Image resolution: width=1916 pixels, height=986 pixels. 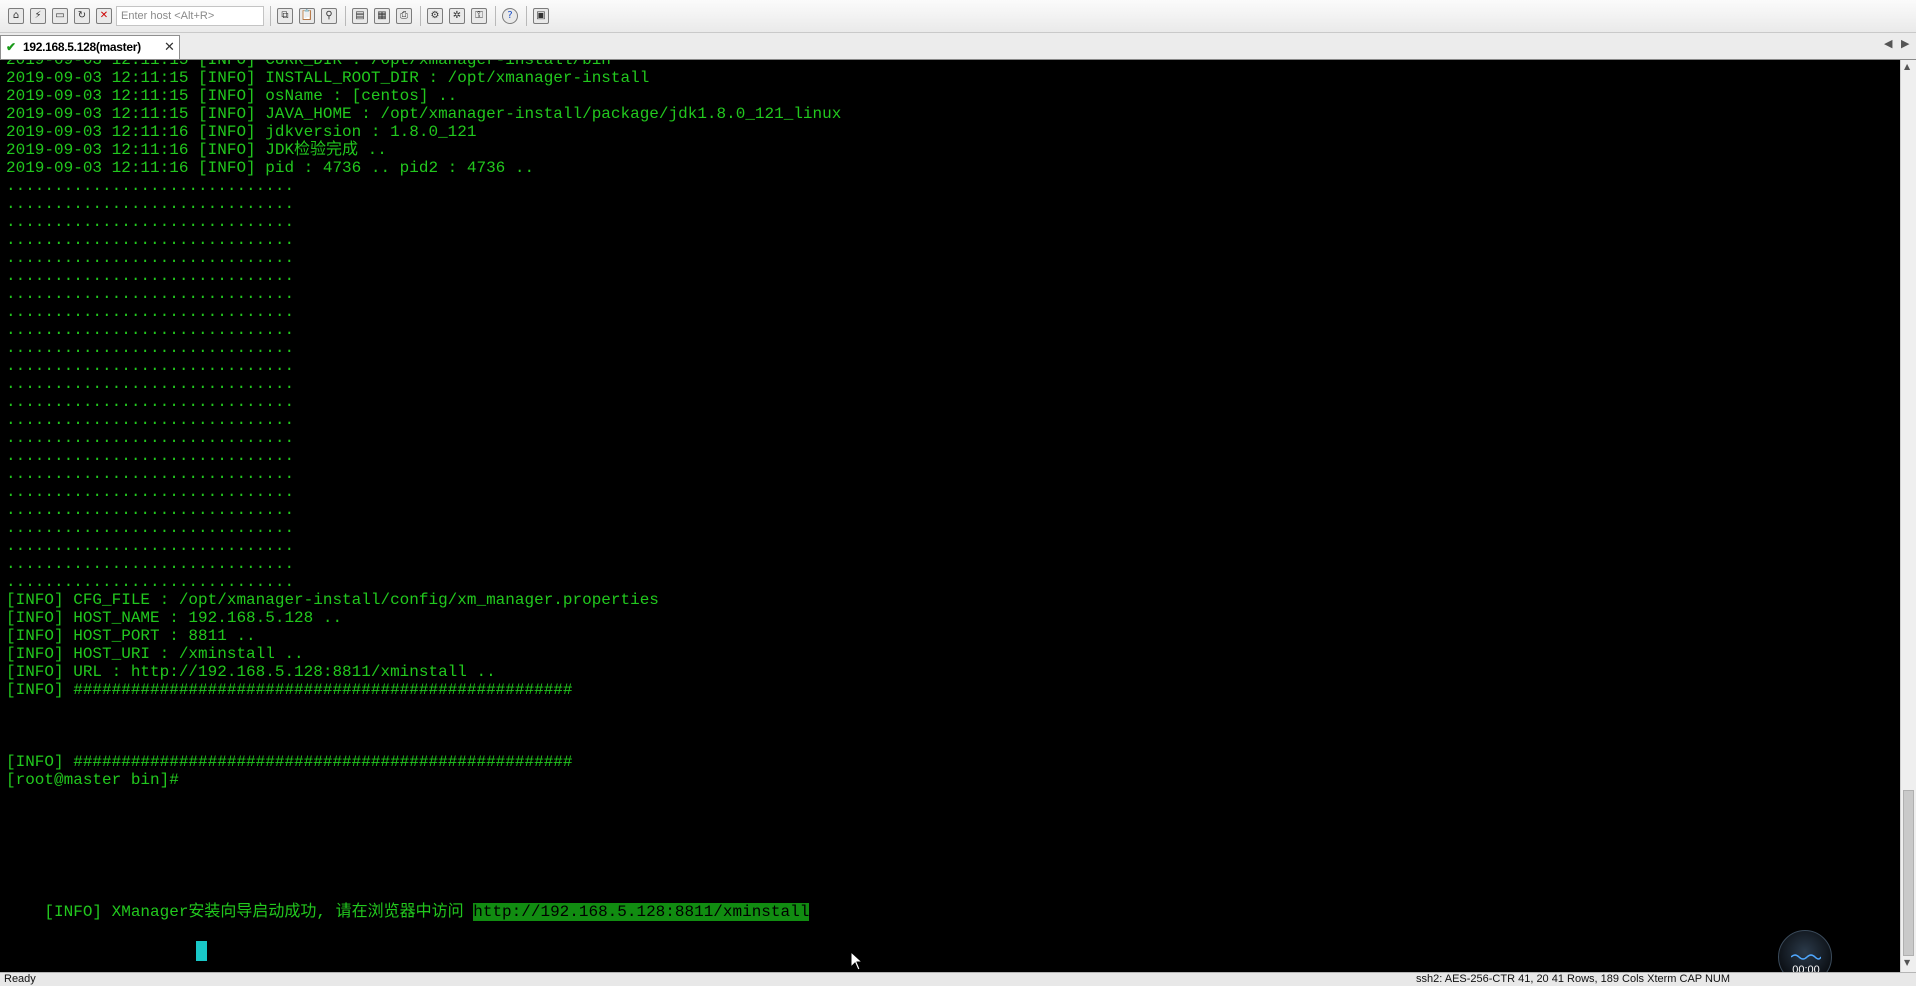 I want to click on paste-icon: 📋, so click(x=307, y=16).